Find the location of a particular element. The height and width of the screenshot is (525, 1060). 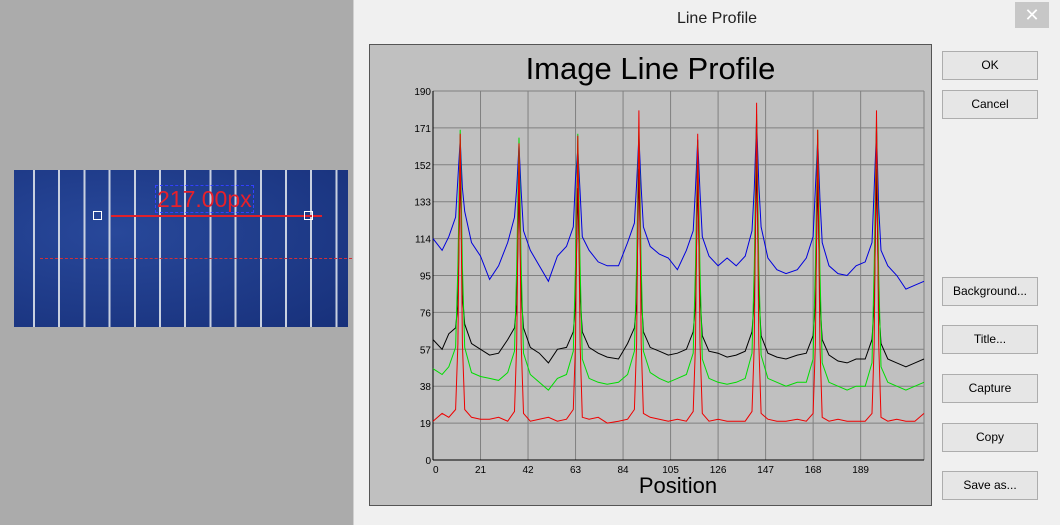

y-tick-label: 171 is located at coordinates (422, 129).